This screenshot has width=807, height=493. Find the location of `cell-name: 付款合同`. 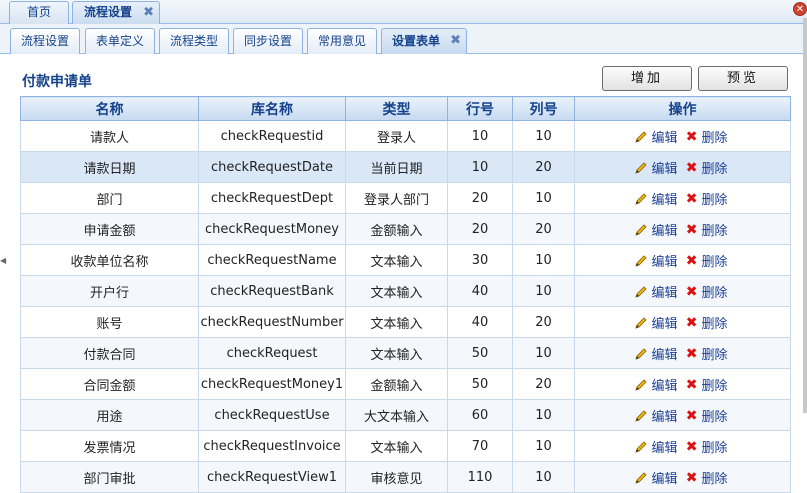

cell-name: 付款合同 is located at coordinates (109, 353).